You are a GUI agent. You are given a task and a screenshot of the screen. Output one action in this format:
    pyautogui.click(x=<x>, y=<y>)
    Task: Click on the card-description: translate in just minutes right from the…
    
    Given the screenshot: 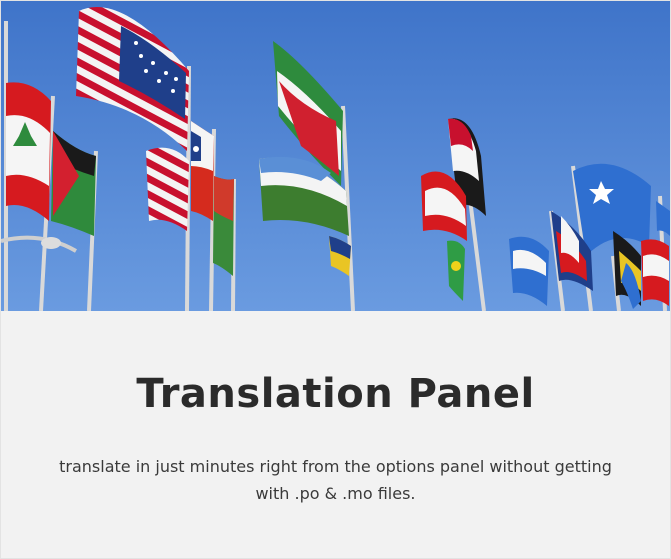 What is the action you would take?
    pyautogui.click(x=335, y=480)
    